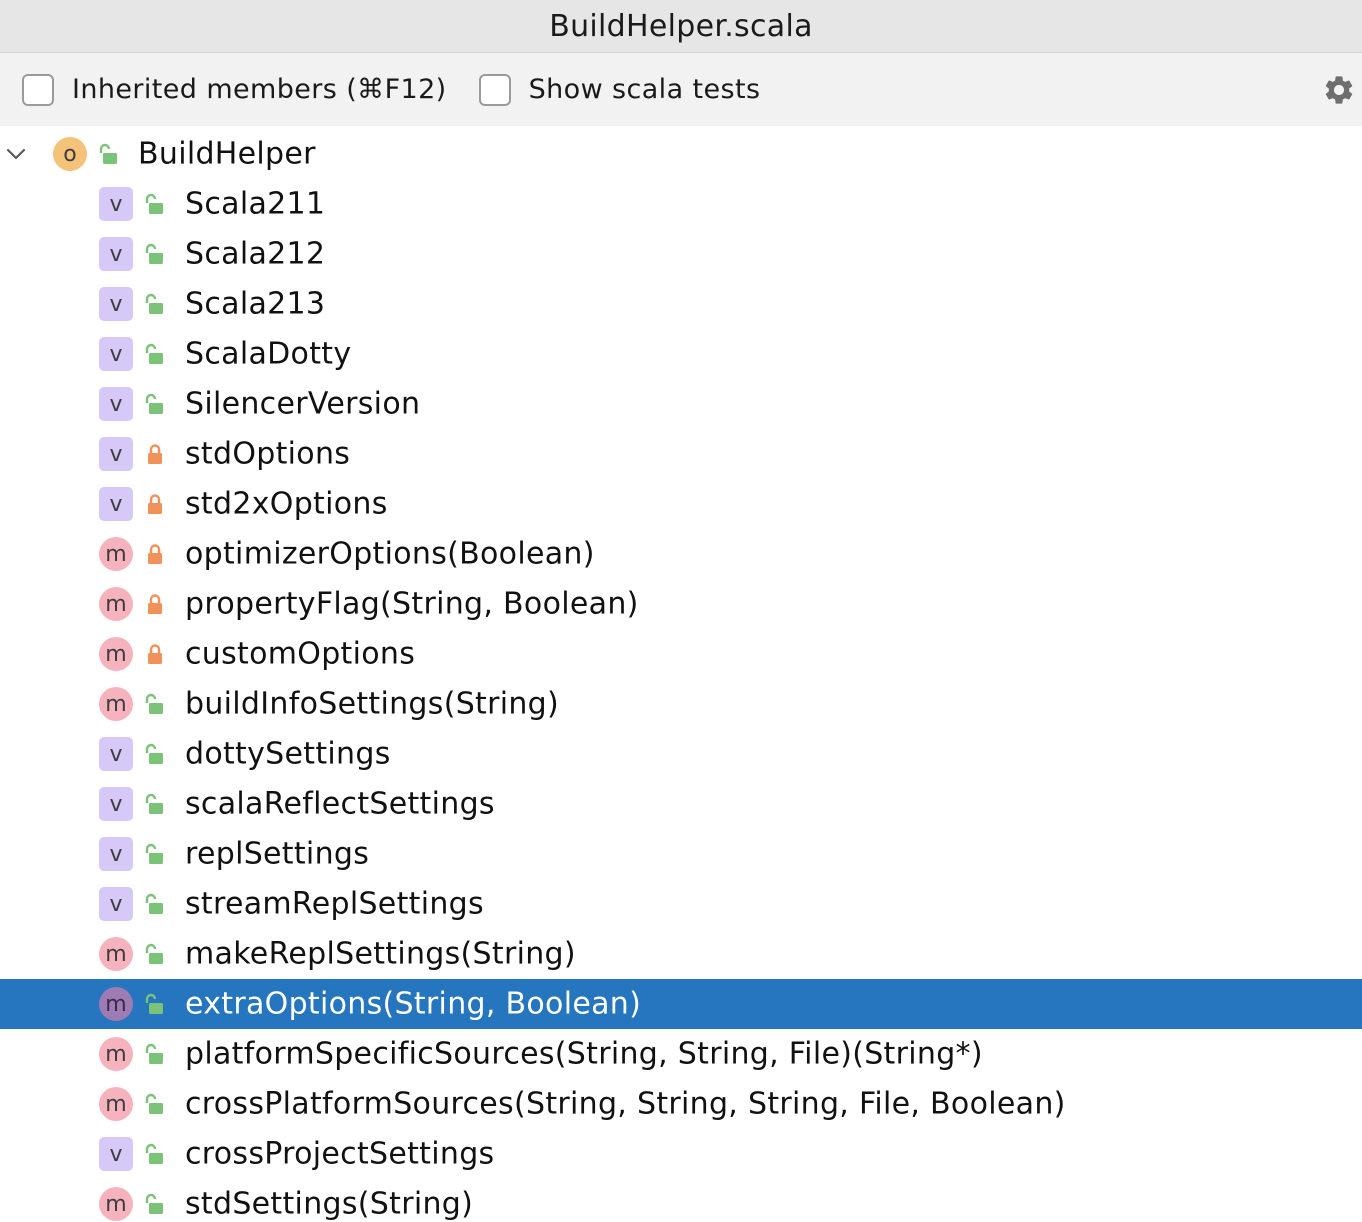 The height and width of the screenshot is (1222, 1362). Describe the element at coordinates (390, 554) in the screenshot. I see `tree-item-label: optimizerOptions(Boolean)` at that location.